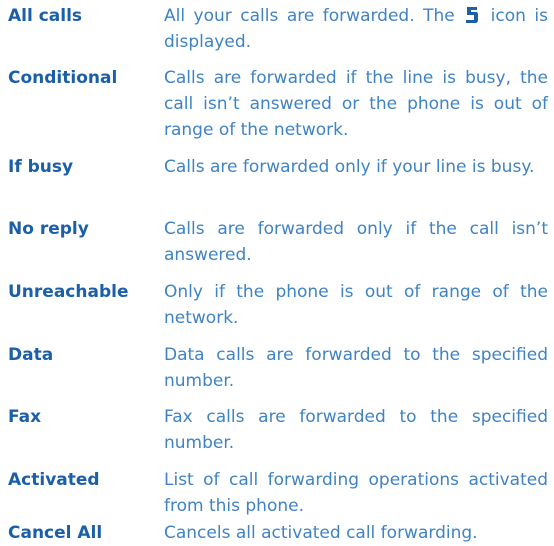 The image size is (554, 546). Describe the element at coordinates (55, 533) in the screenshot. I see `definition-term: Cancel All` at that location.